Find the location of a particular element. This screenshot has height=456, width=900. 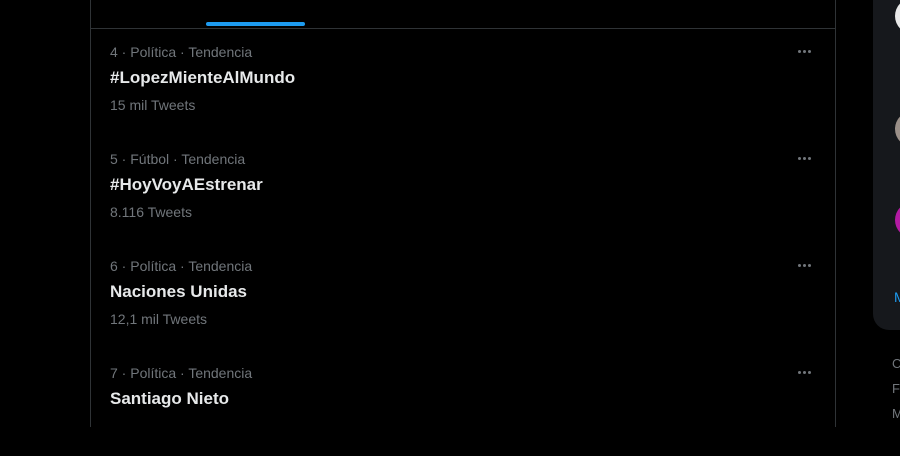

trend-tweet-count: 8.116 Tweets is located at coordinates (151, 212).